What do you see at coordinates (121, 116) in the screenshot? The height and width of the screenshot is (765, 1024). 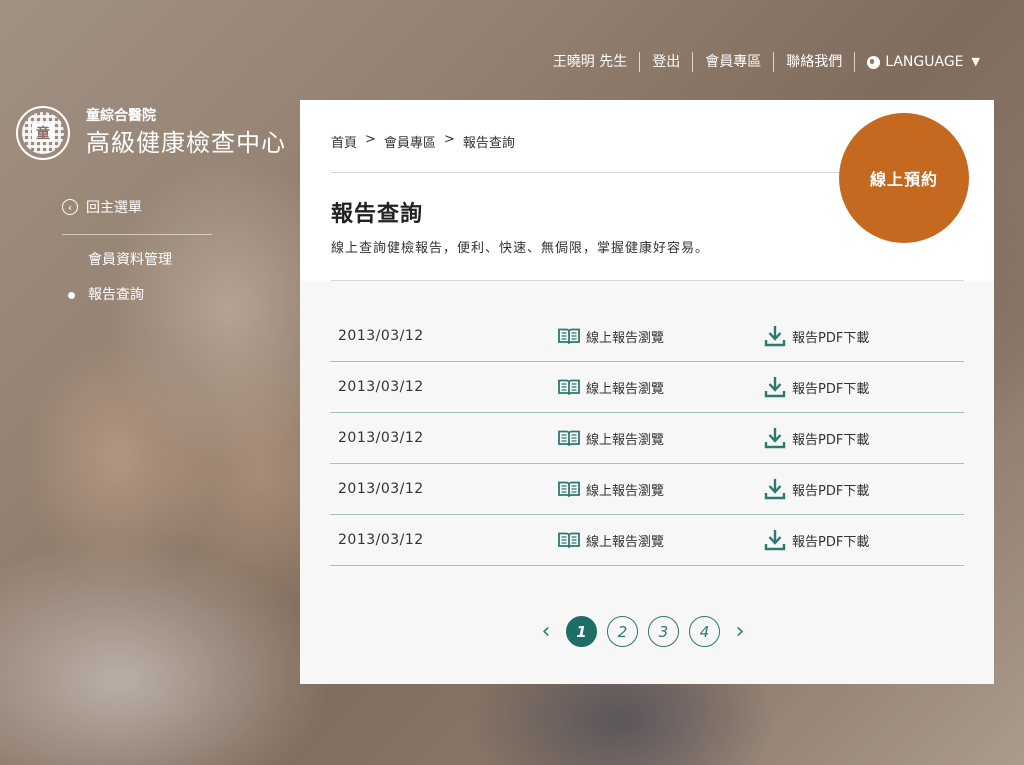 I see `hospital-name: 童綜合醫院` at bounding box center [121, 116].